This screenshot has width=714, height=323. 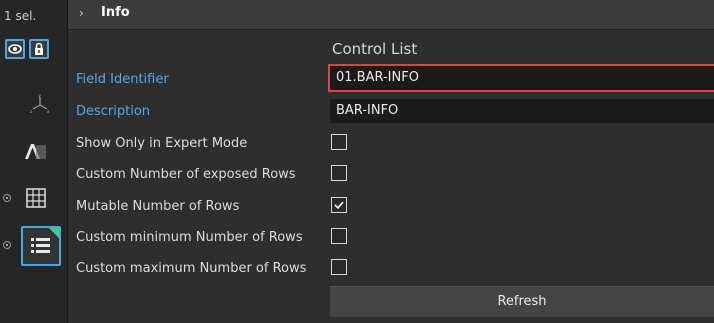 I want to click on field-identifier-input: 01.BAR-INFO, so click(x=521, y=78).